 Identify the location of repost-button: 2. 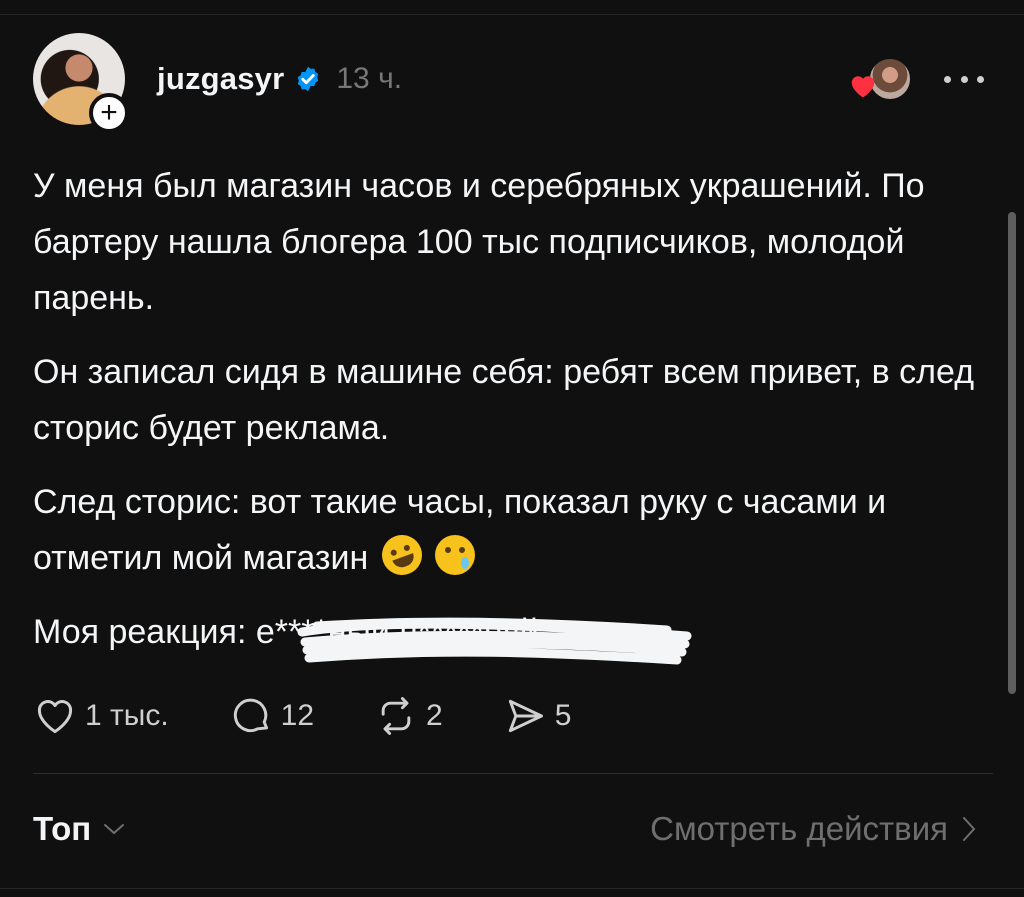
(408, 716).